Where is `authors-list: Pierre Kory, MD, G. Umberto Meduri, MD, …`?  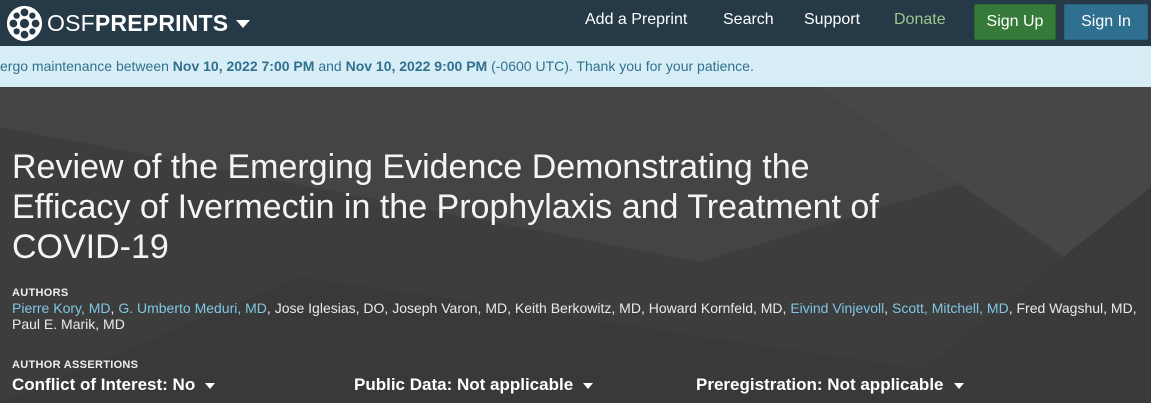
authors-list: Pierre Kory, MD, G. Umberto Meduri, MD, … is located at coordinates (574, 316).